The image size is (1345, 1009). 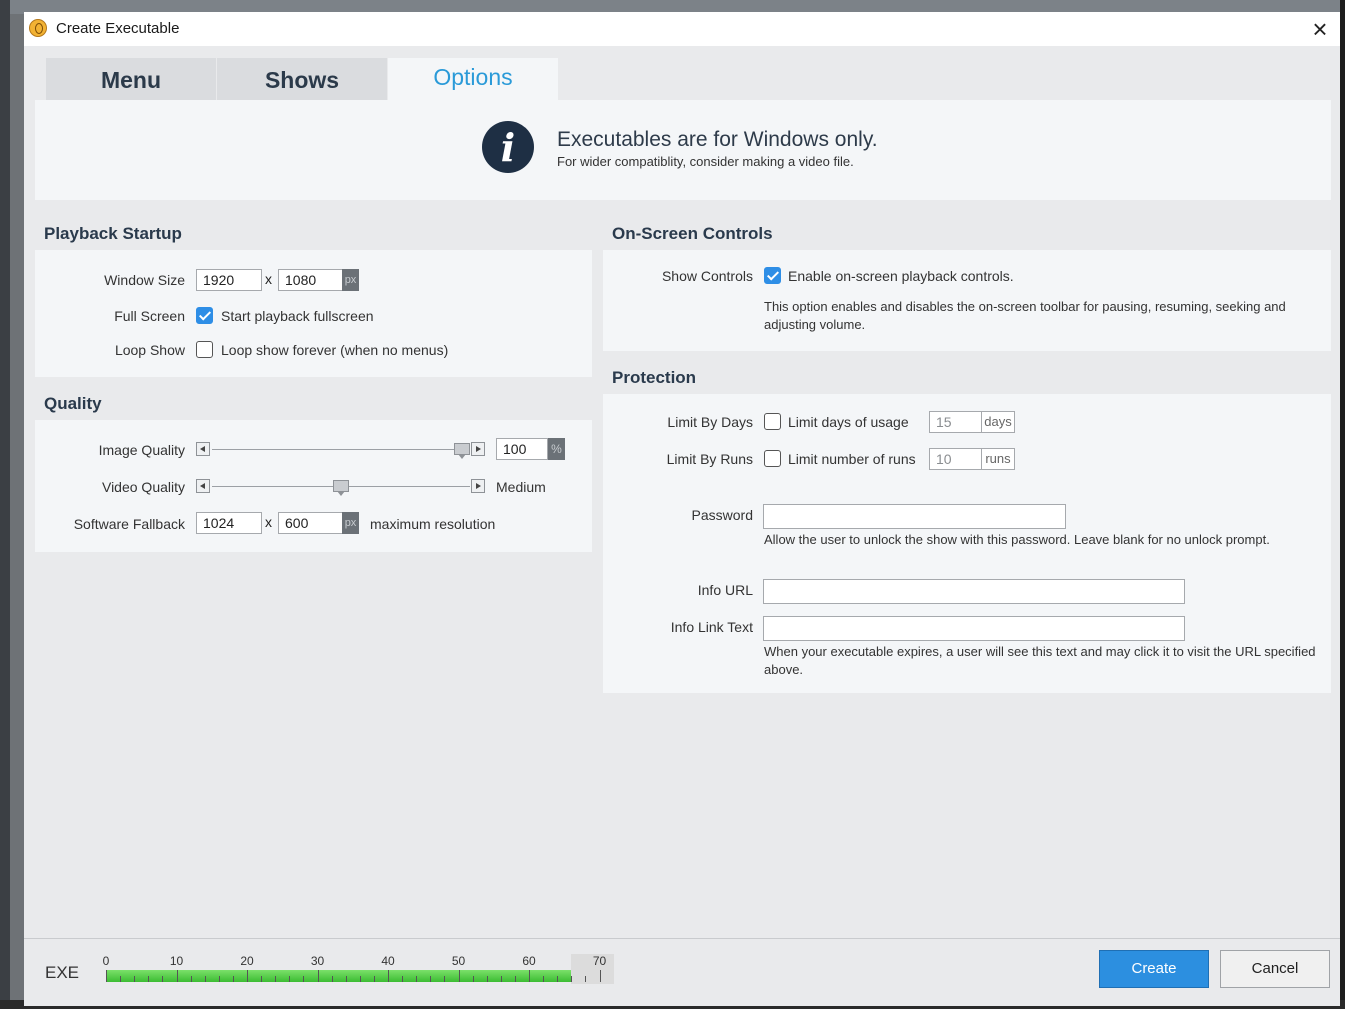 I want to click on limit-runs-input: 10, so click(x=955, y=459).